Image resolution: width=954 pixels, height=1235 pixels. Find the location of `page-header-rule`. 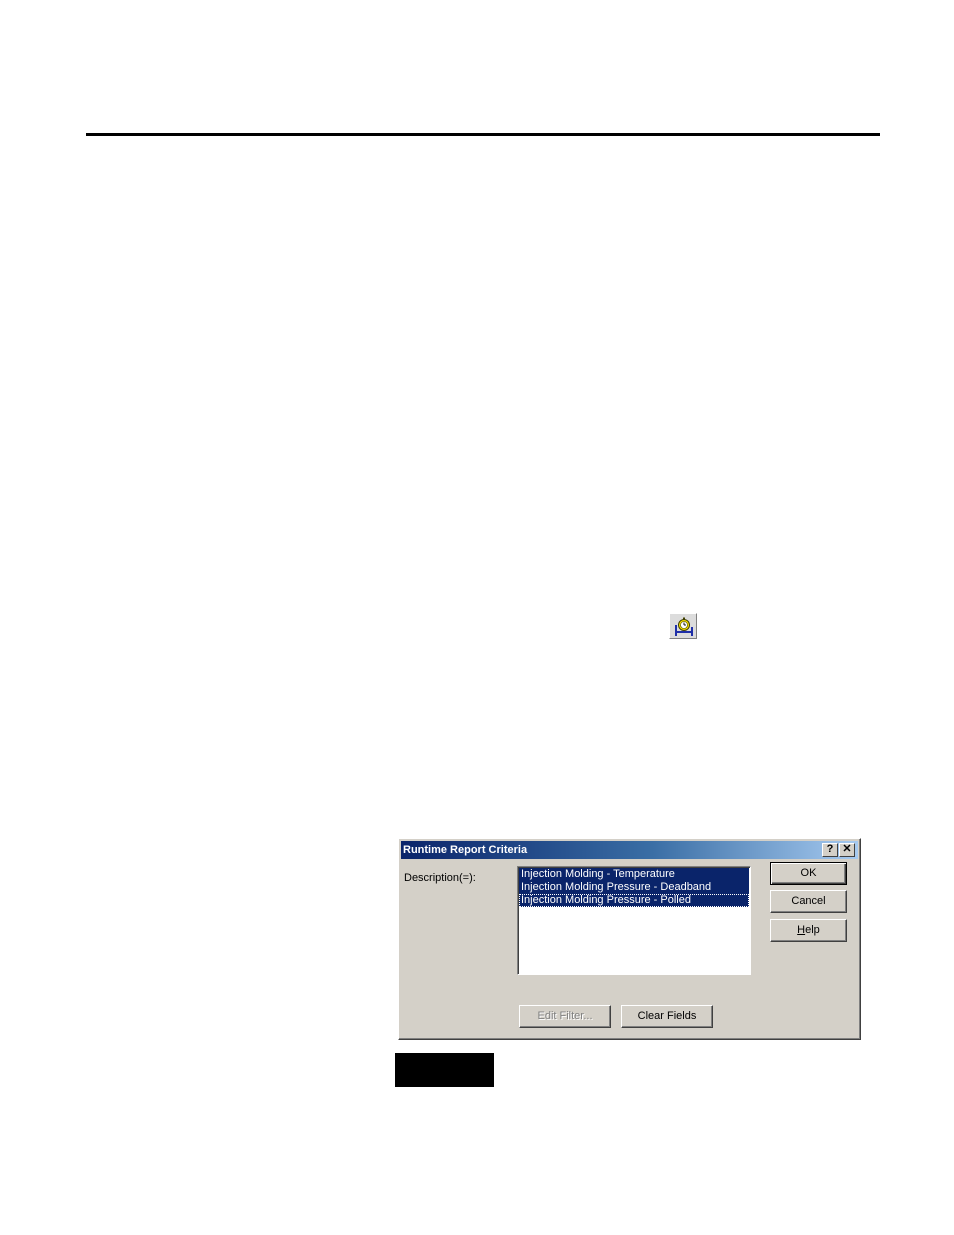

page-header-rule is located at coordinates (483, 134).